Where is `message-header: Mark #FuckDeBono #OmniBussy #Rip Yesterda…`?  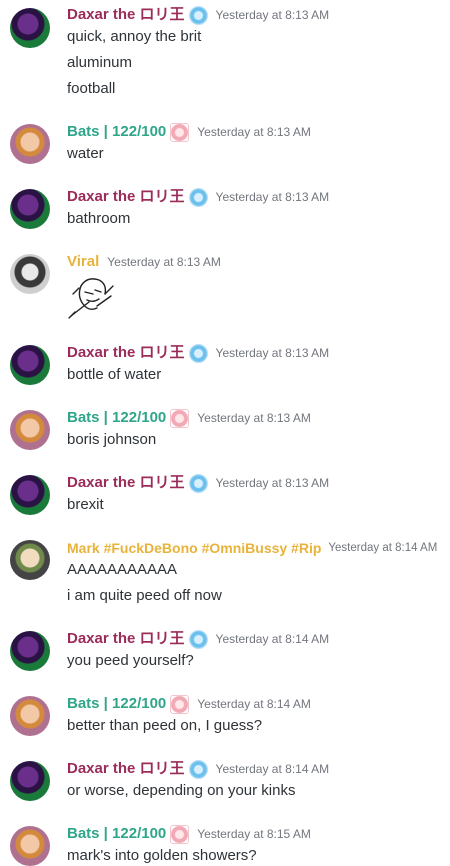 message-header: Mark #FuckDeBono #OmniBussy #Rip Yesterda… is located at coordinates (252, 548).